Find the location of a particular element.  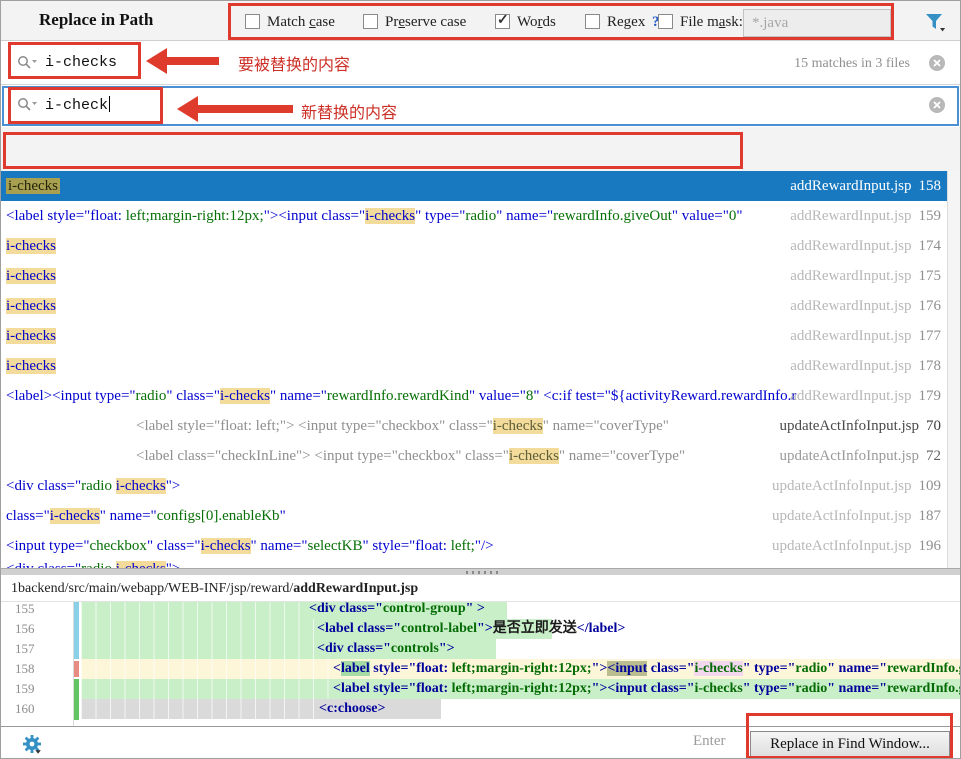

matches-summary: 15 matches in 3 files is located at coordinates (852, 63).